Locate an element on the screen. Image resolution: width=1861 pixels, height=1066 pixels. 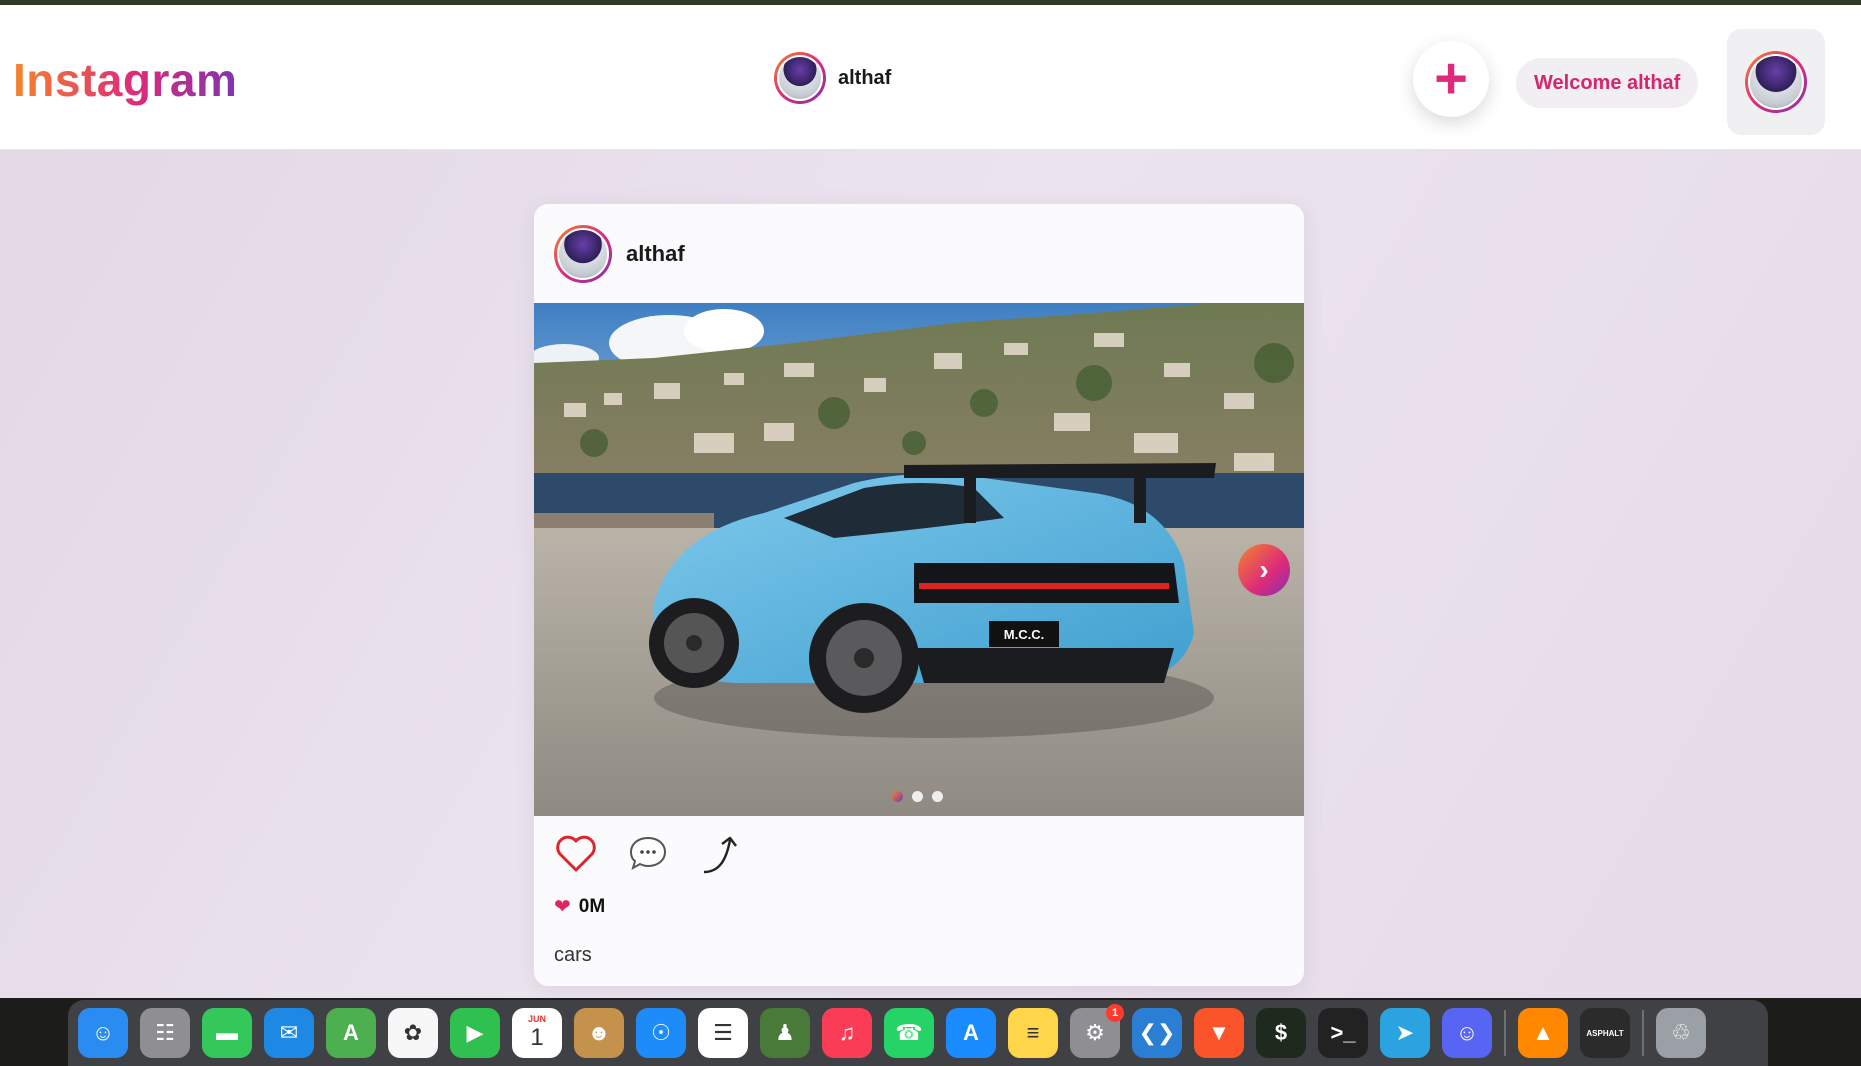
likes-summary: ❤ 0M is located at coordinates (579, 906).